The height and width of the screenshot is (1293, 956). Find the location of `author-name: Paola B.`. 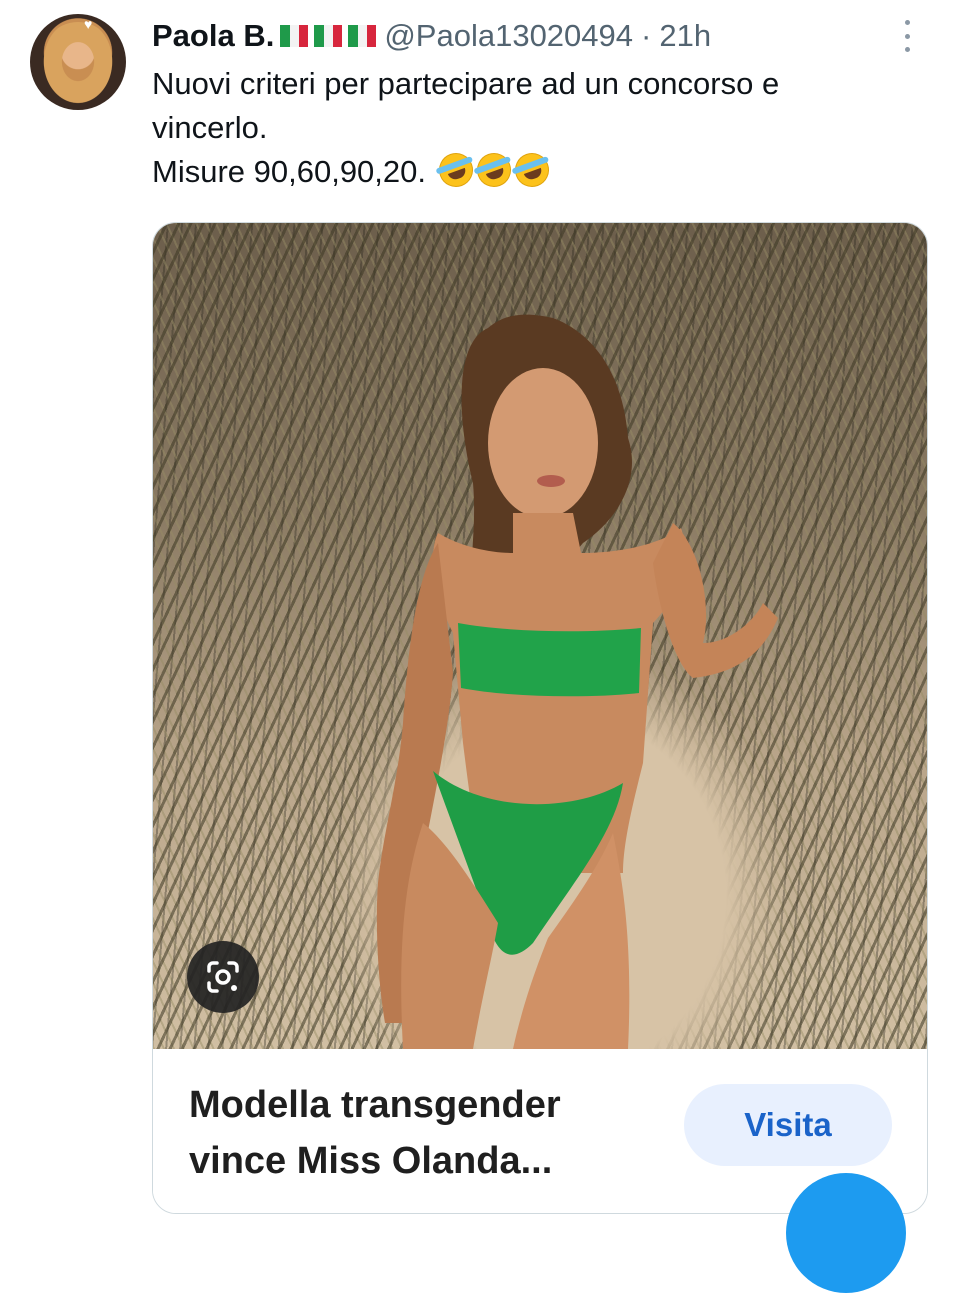

author-name: Paola B. is located at coordinates (213, 36).